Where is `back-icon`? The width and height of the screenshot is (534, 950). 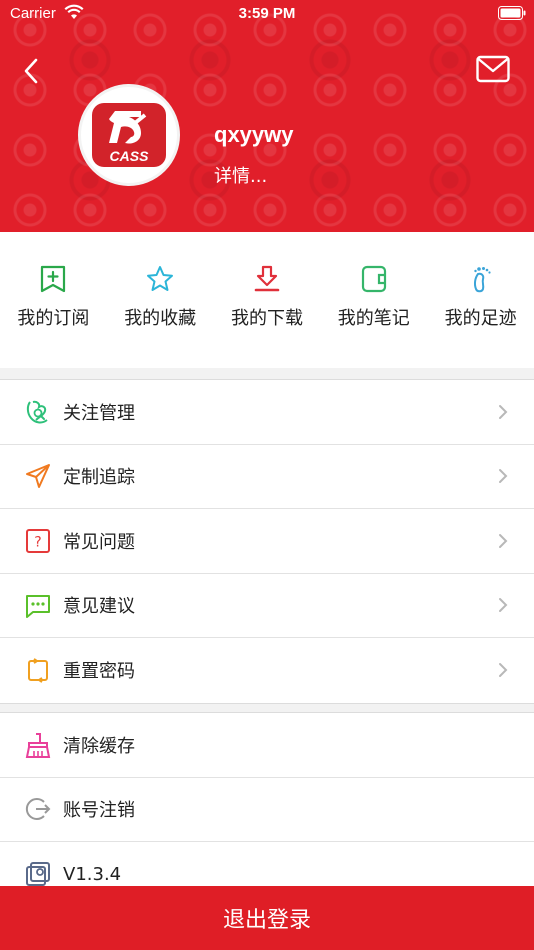 back-icon is located at coordinates (32, 71).